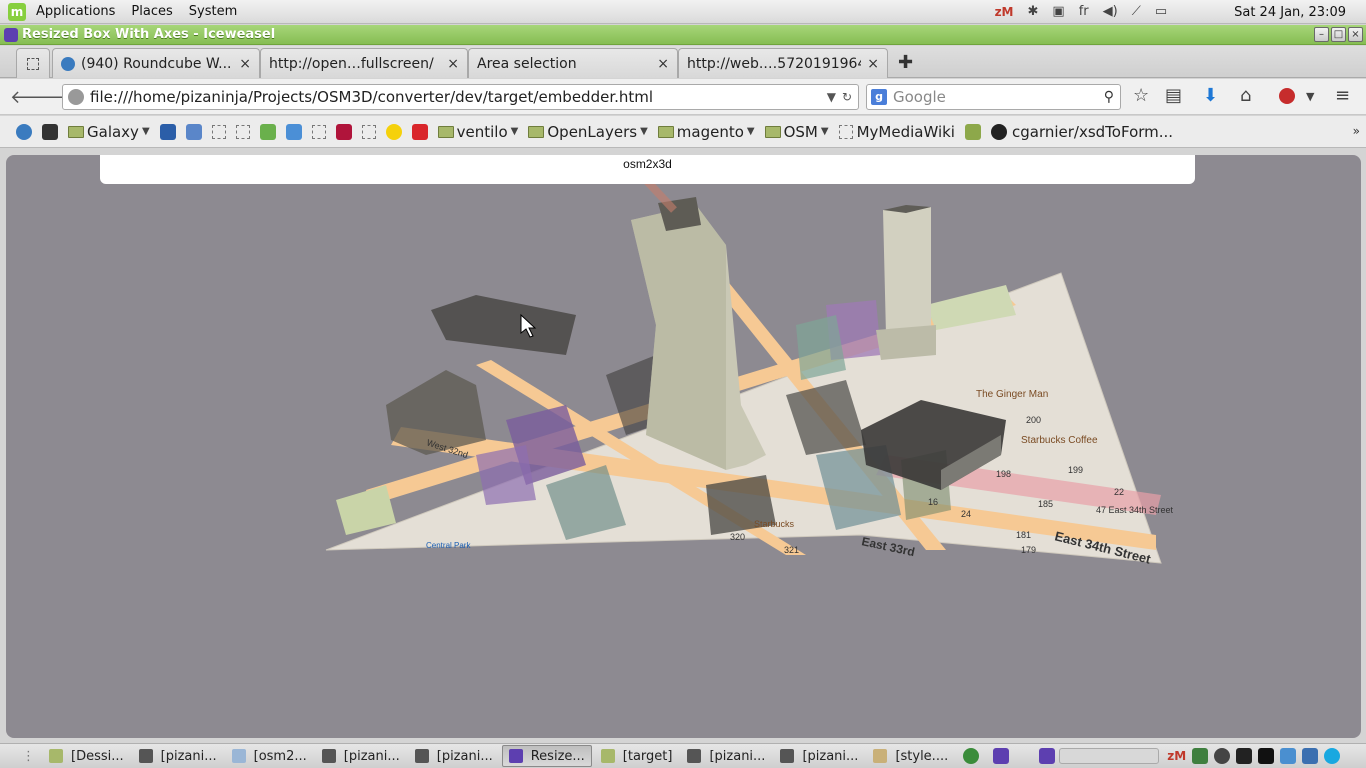 The width and height of the screenshot is (1366, 768). Describe the element at coordinates (1338, 34) in the screenshot. I see `maximize-button: □` at that location.